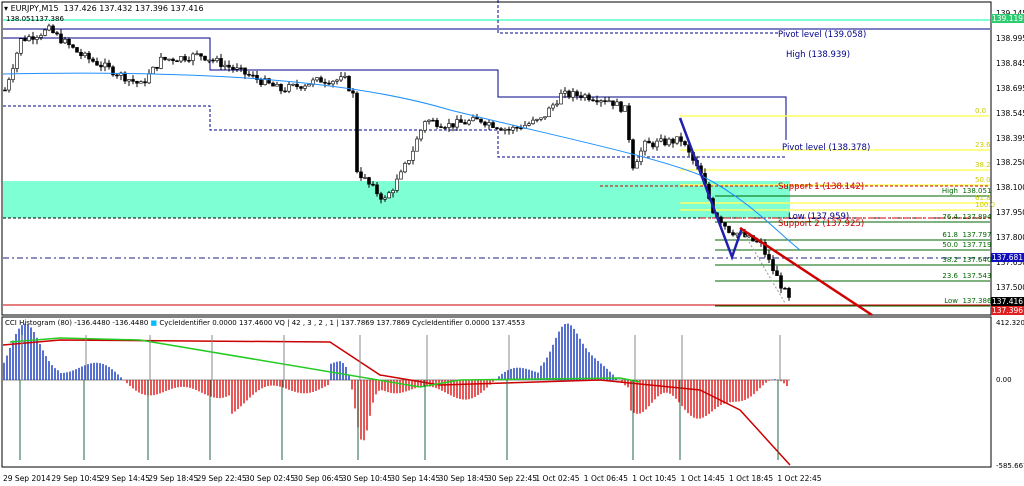  I want to click on ind-min: -585.667, so click(1010, 466).